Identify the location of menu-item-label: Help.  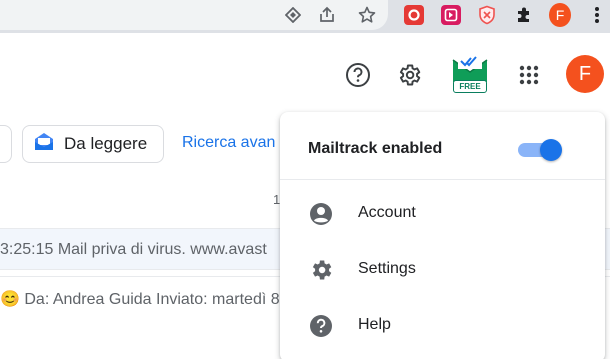
(374, 324).